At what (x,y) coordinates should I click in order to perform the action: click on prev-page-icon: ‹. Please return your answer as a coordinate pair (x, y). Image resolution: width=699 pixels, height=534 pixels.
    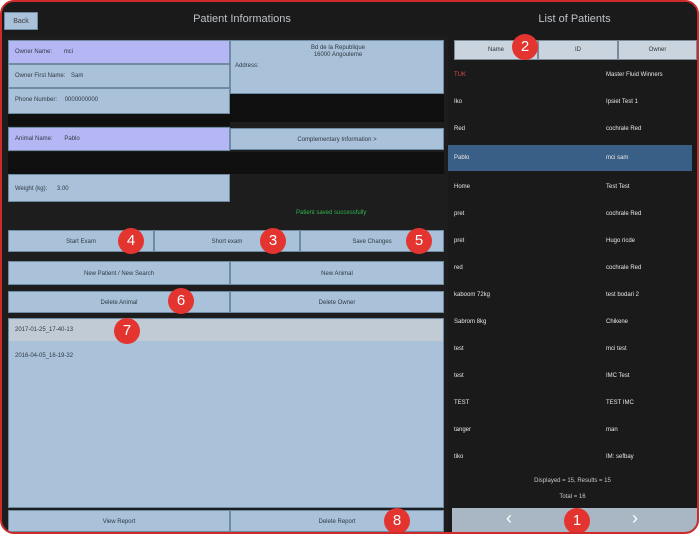
    Looking at the image, I should click on (509, 518).